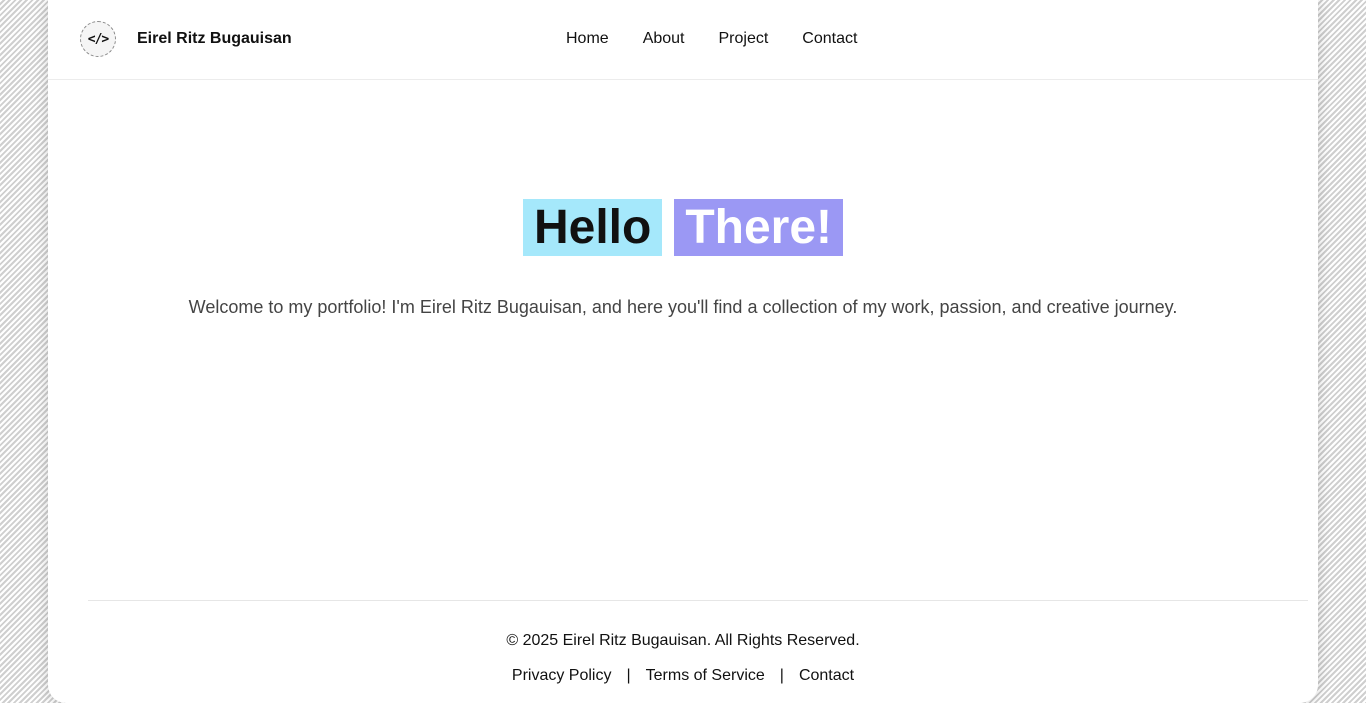  What do you see at coordinates (587, 39) in the screenshot?
I see `nav-link-home: Home` at bounding box center [587, 39].